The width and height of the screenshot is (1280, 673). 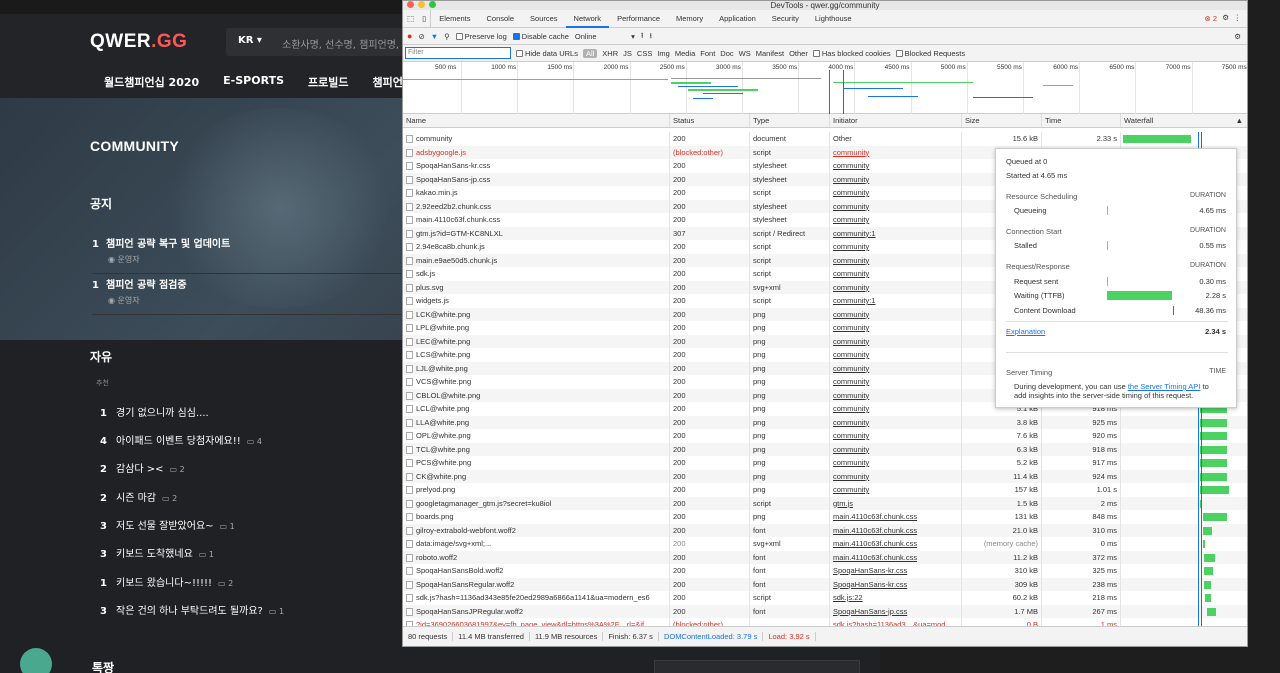 I want to click on col-initiator: Initiator, so click(x=896, y=120).